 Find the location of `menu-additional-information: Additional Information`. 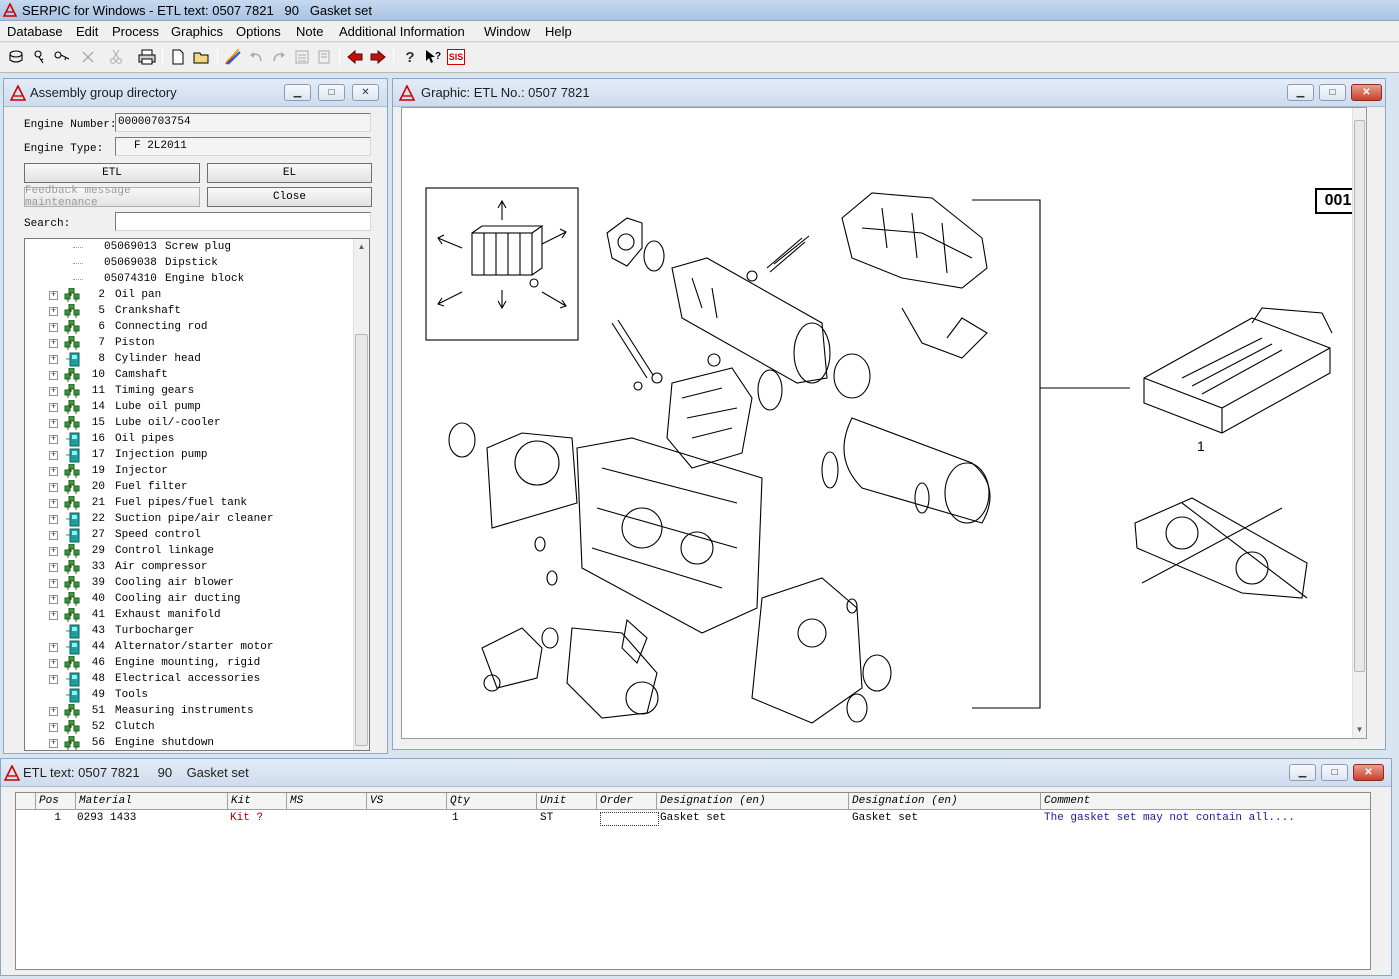

menu-additional-information: Additional Information is located at coordinates (402, 31).